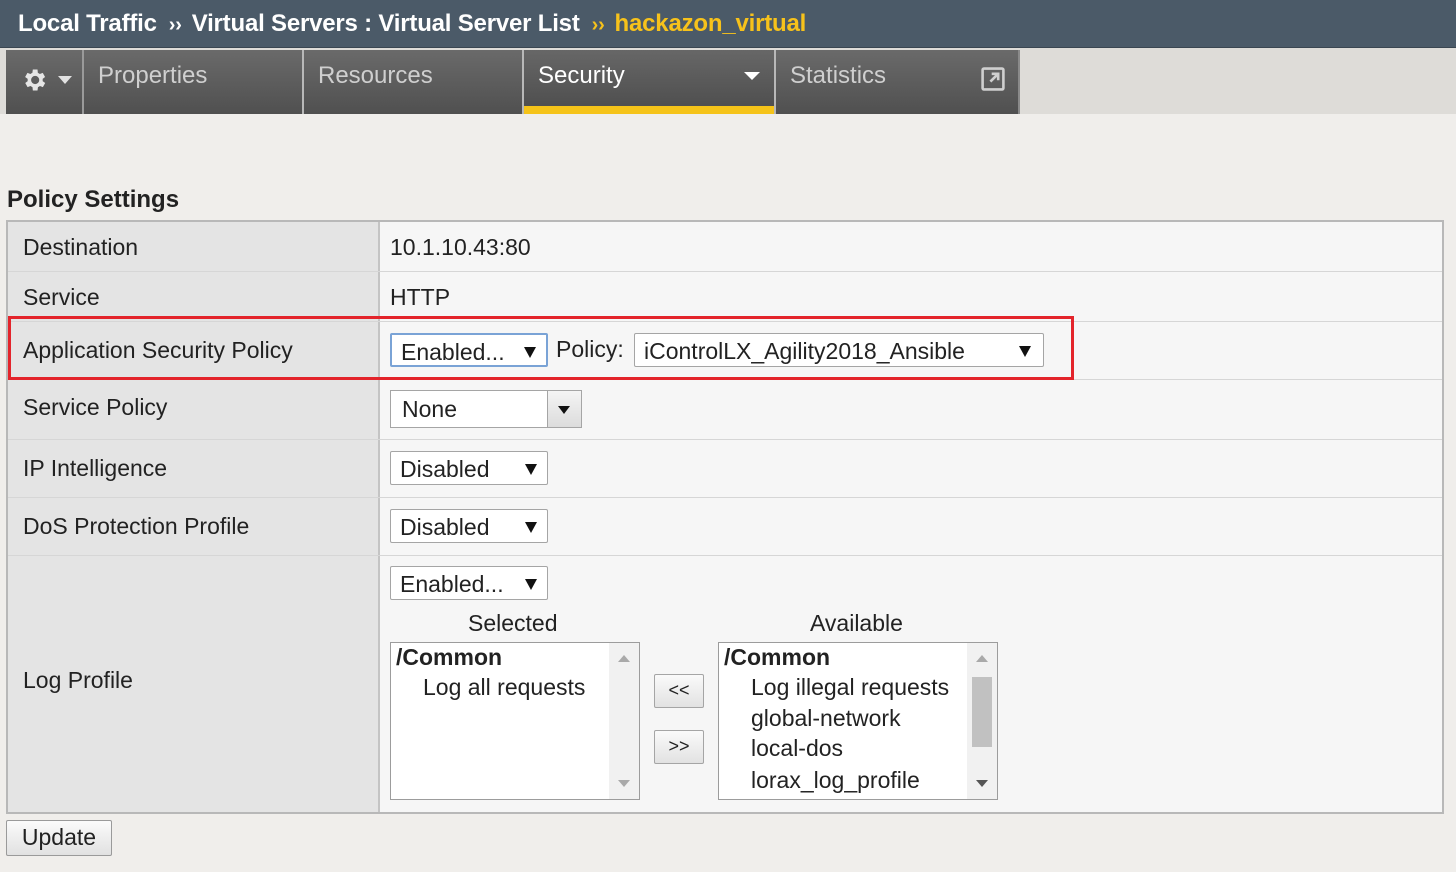 This screenshot has width=1456, height=872. Describe the element at coordinates (95, 468) in the screenshot. I see `row-label: IP Intelligence` at that location.